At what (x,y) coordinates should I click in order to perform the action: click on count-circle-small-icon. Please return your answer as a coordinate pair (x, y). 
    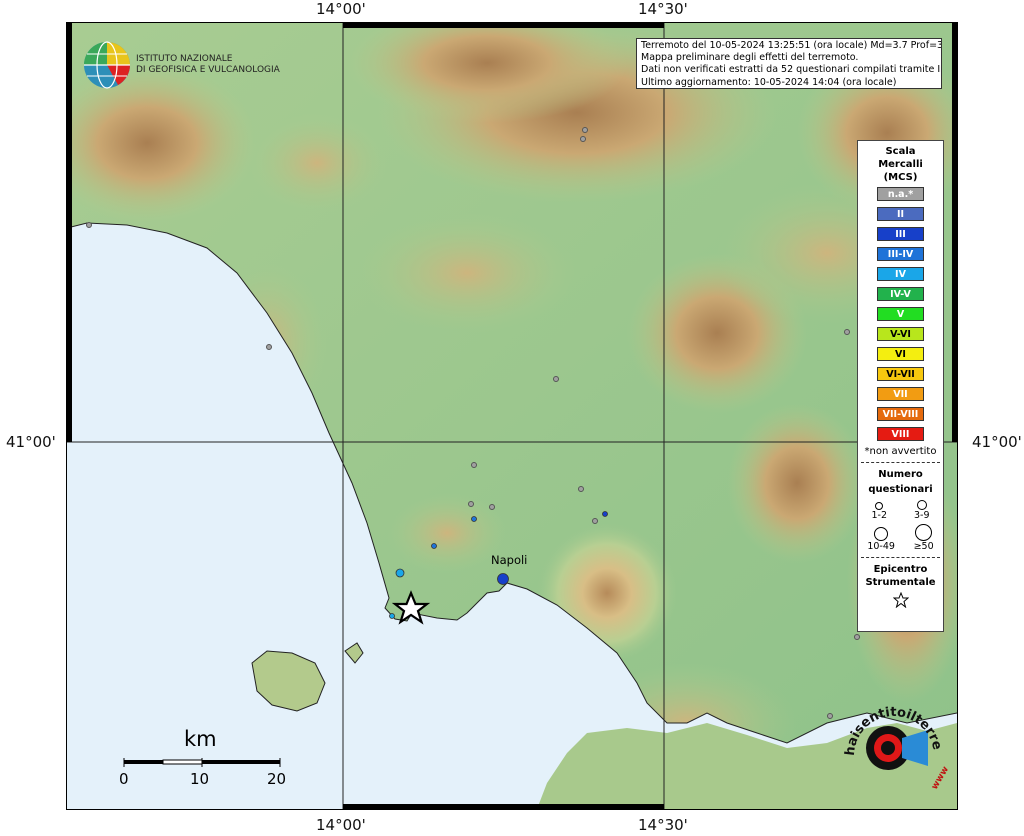
    Looking at the image, I should click on (879, 506).